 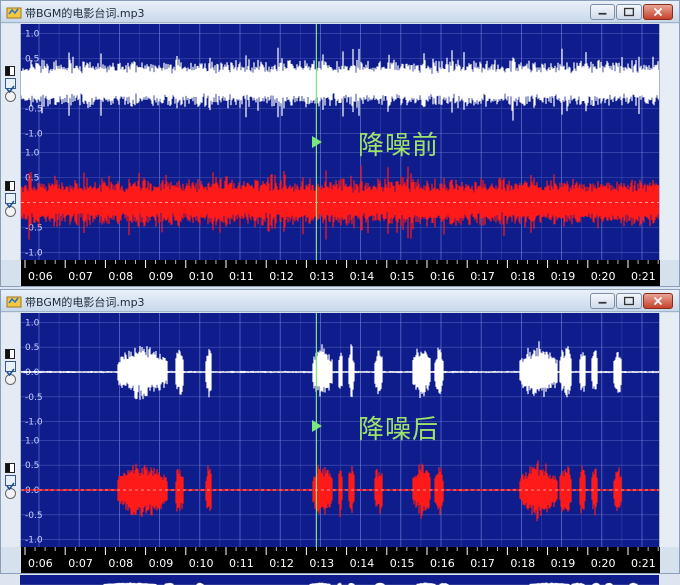 What do you see at coordinates (339, 580) in the screenshot?
I see `overview-strip` at bounding box center [339, 580].